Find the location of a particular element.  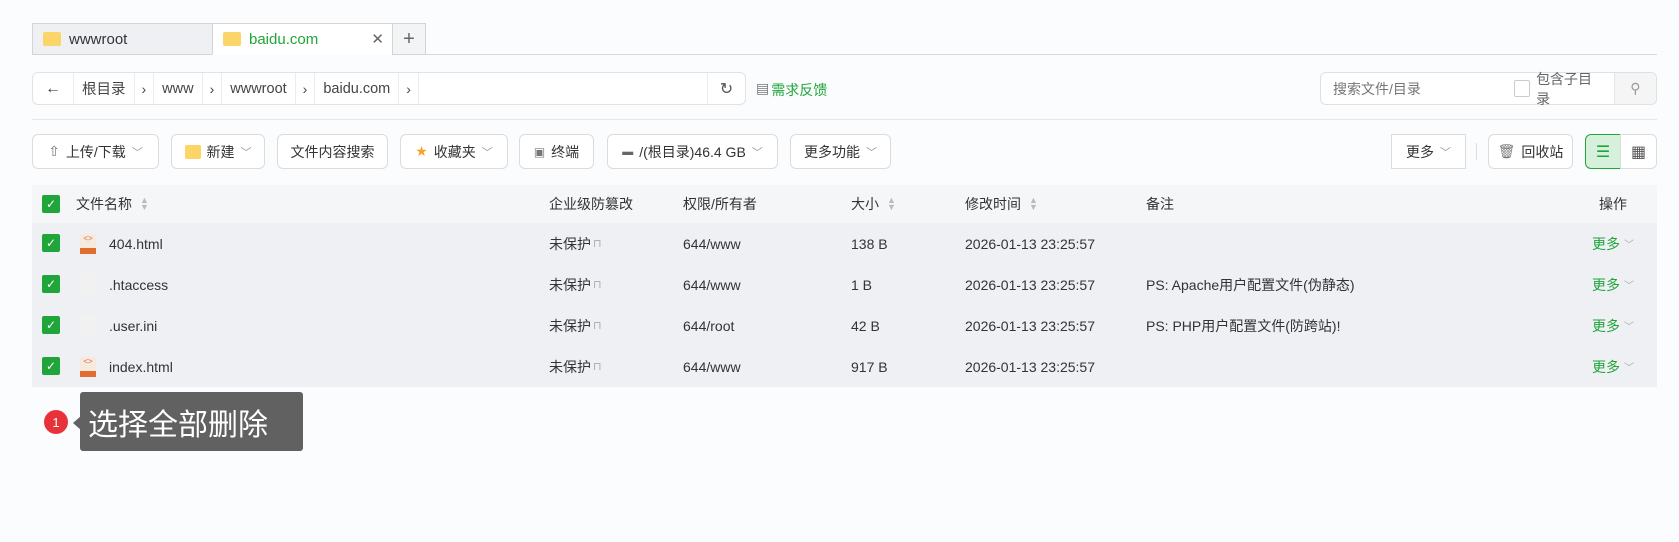

column-note: 备注 is located at coordinates (1160, 204).